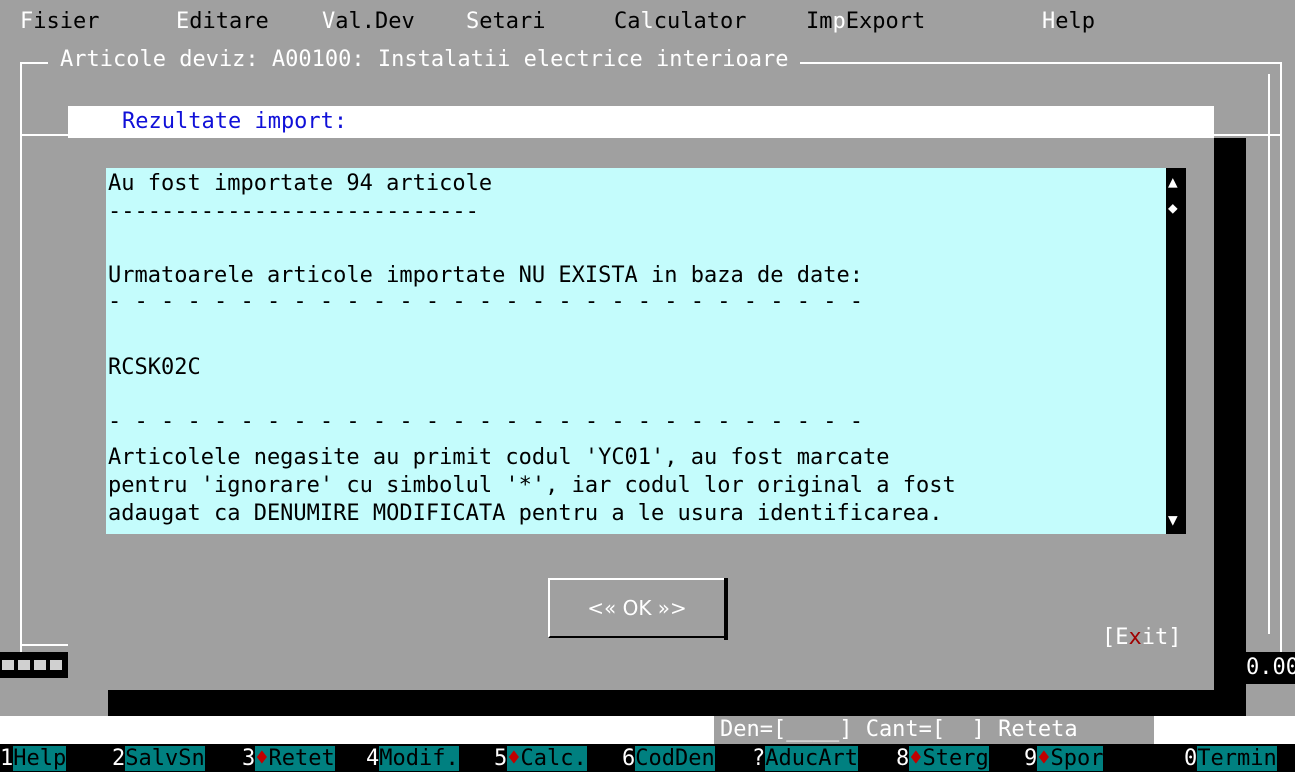 Image resolution: width=1295 pixels, height=772 pixels. Describe the element at coordinates (641, 122) in the screenshot. I see `dialog-titlebar: Rezultate import:` at that location.